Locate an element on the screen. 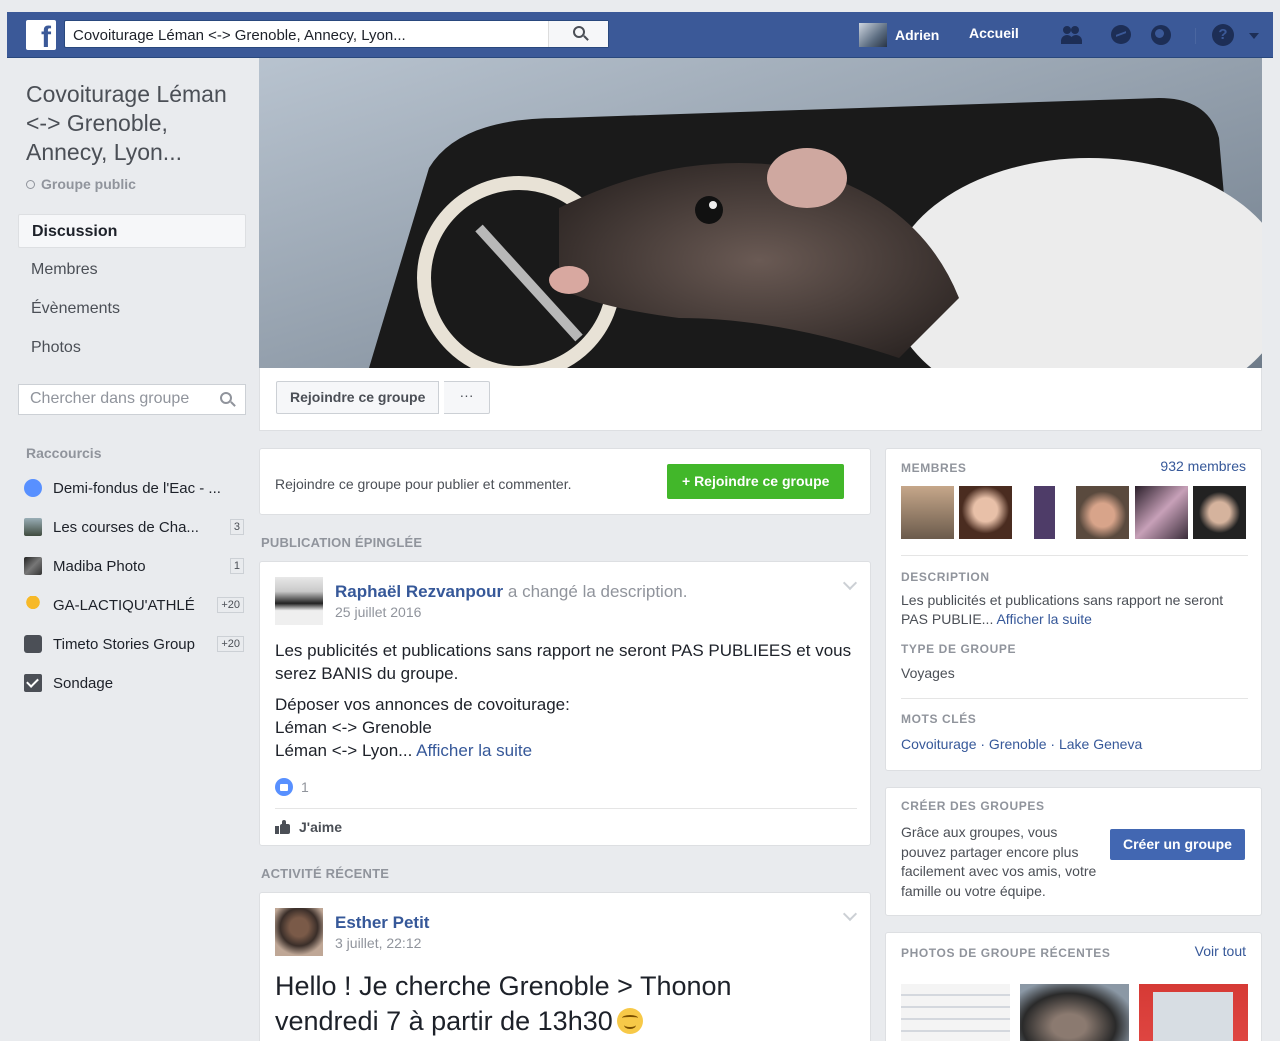 The width and height of the screenshot is (1280, 1041). count-badge: 1 is located at coordinates (236, 566).